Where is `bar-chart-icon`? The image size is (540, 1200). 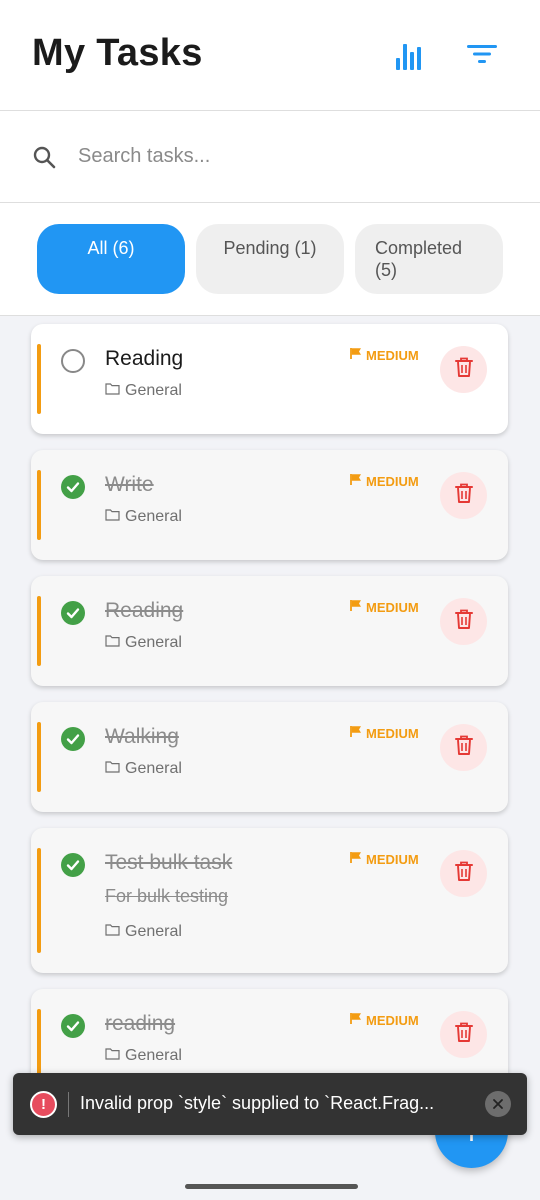
bar-chart-icon is located at coordinates (409, 54).